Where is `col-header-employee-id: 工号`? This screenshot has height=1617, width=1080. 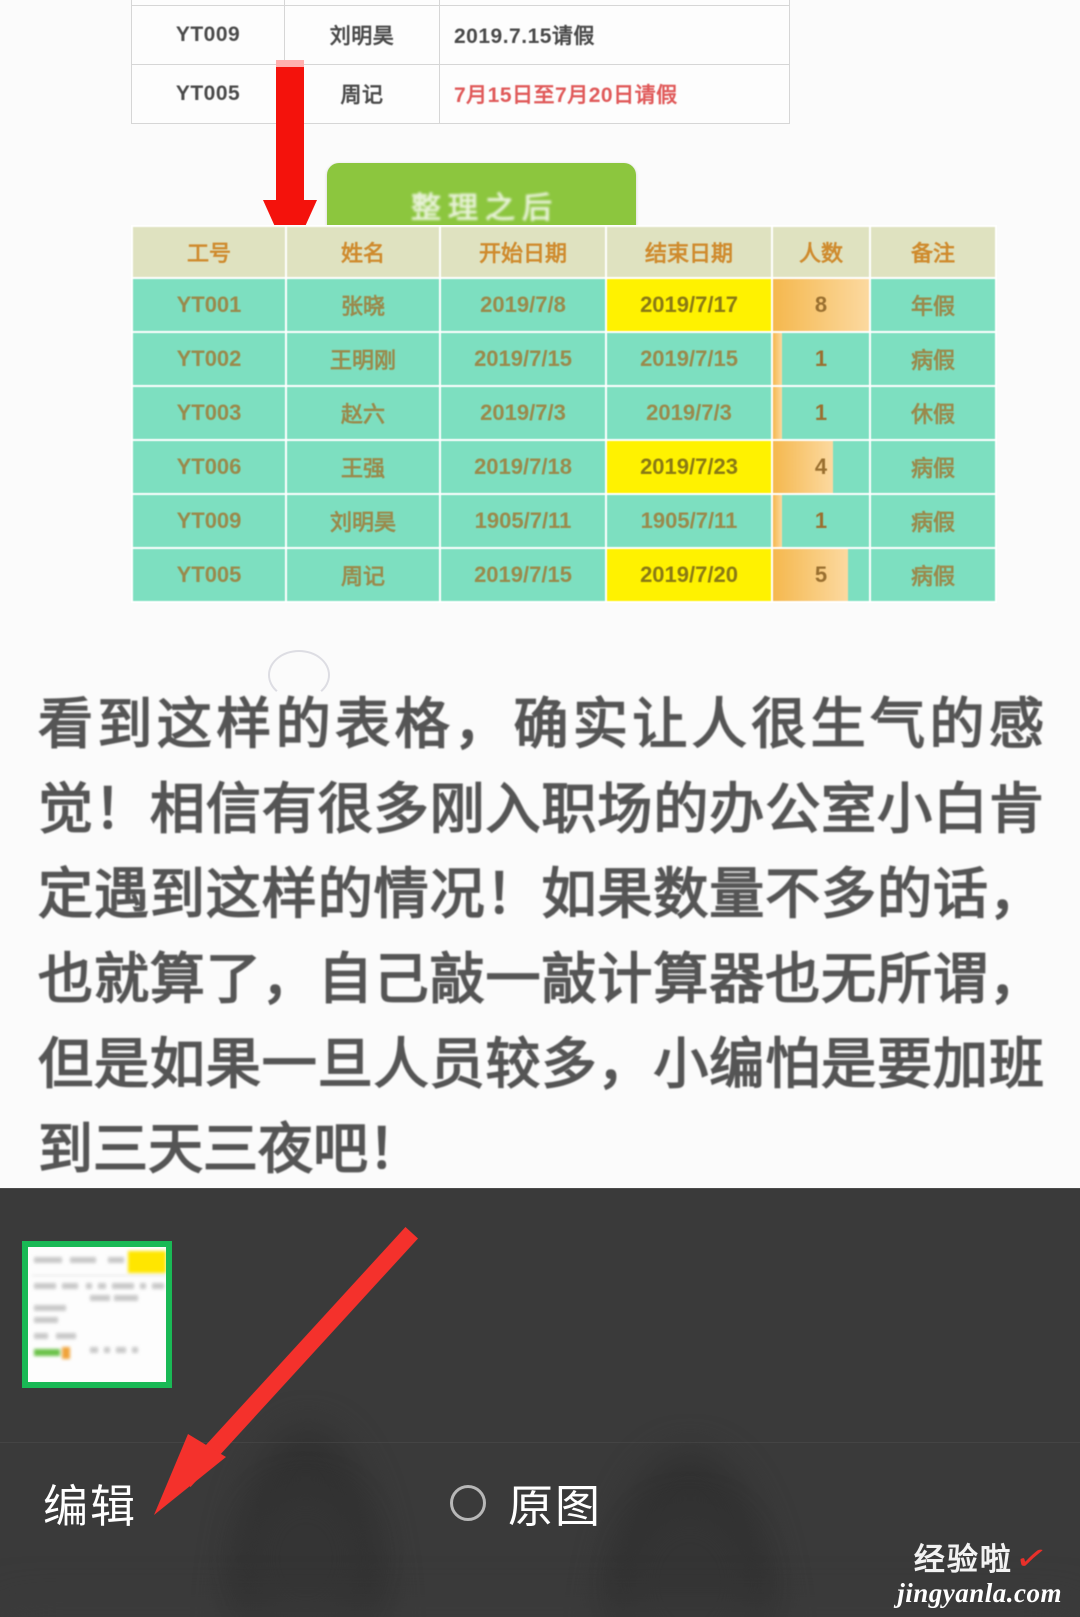 col-header-employee-id: 工号 is located at coordinates (209, 252).